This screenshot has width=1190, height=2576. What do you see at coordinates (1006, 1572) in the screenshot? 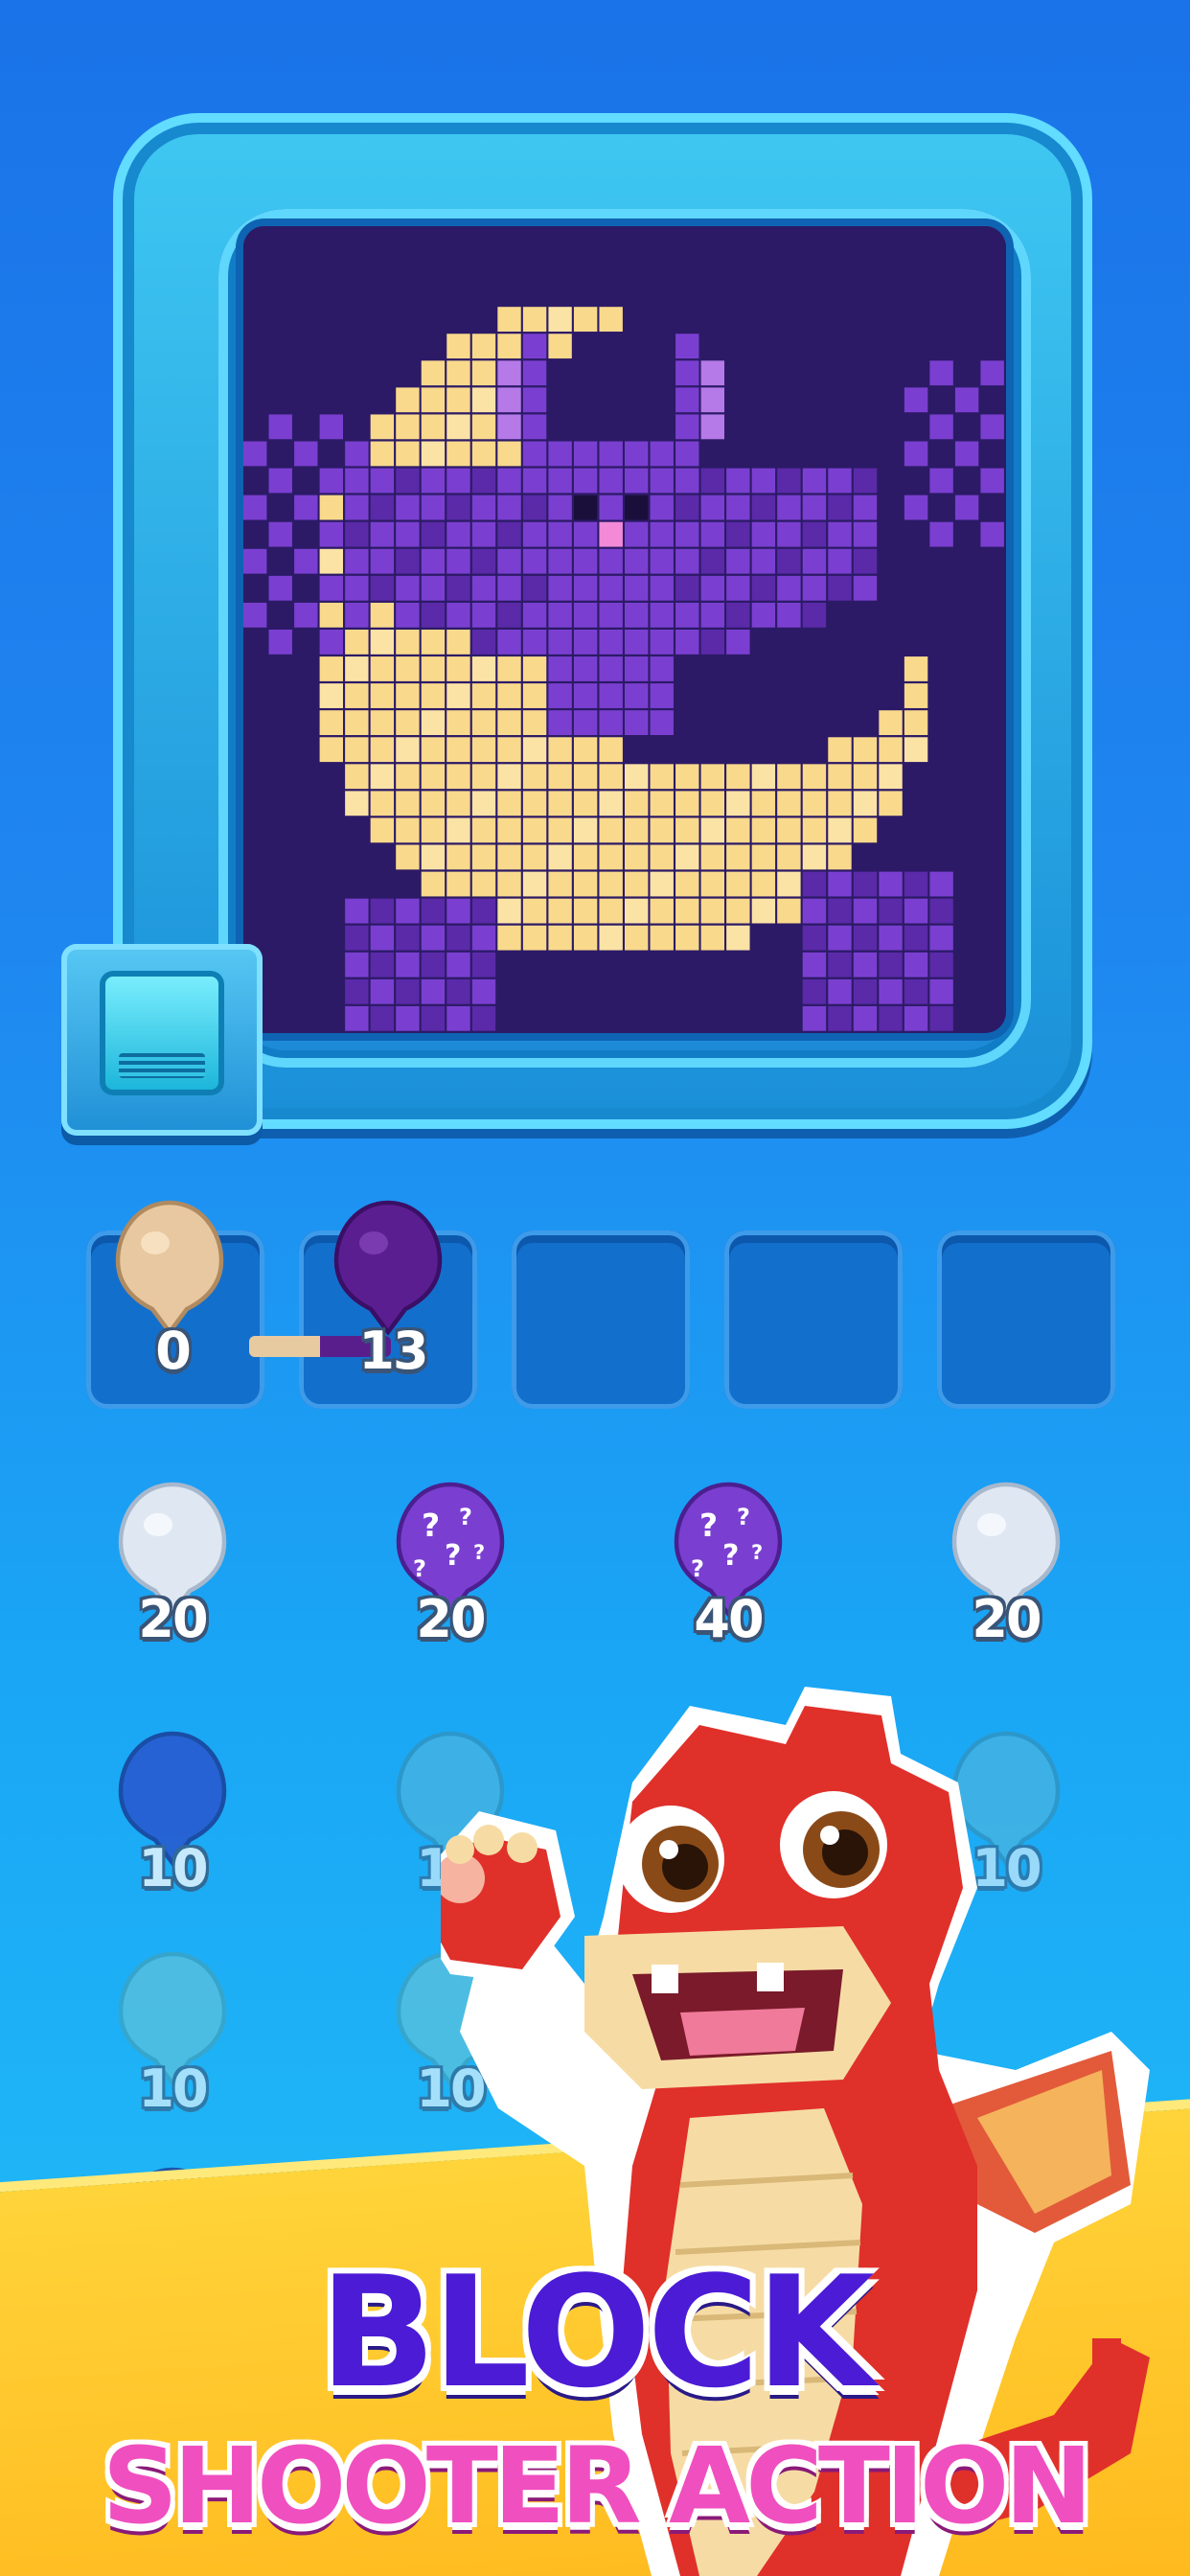
I see `shooter-r1c4: 20` at bounding box center [1006, 1572].